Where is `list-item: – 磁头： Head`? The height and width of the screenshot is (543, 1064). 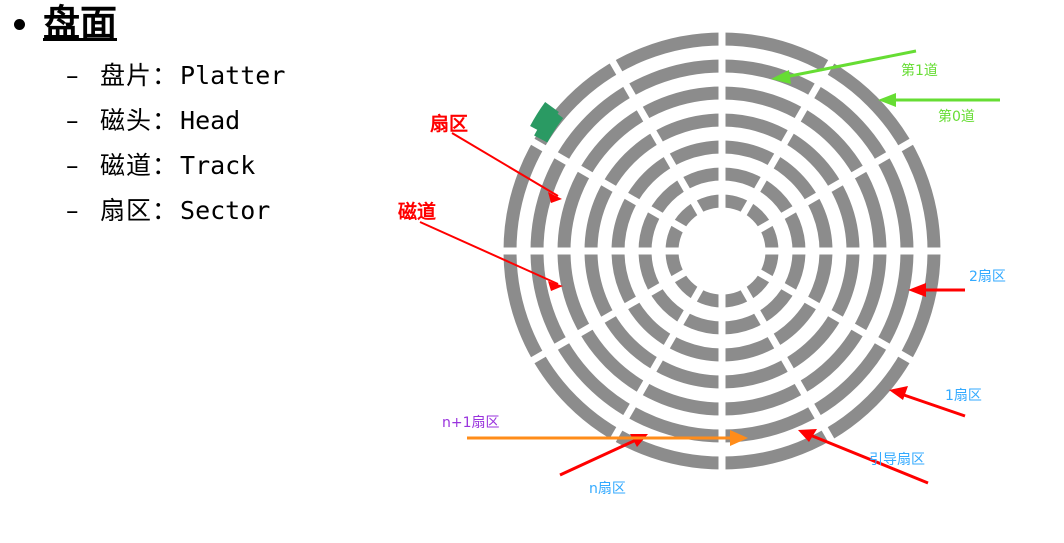 list-item: – 磁头： Head is located at coordinates (241, 123).